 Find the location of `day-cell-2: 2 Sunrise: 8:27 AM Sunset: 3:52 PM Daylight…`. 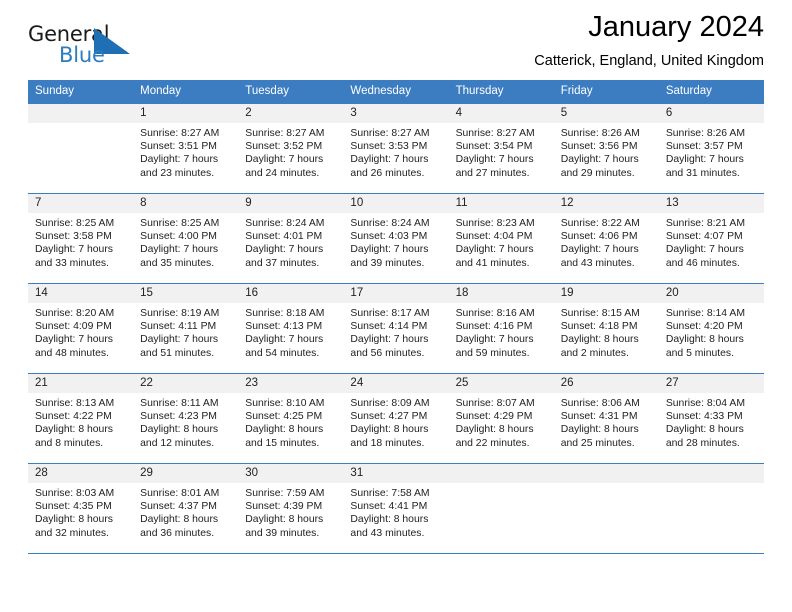

day-cell-2: 2 Sunrise: 8:27 AM Sunset: 3:52 PM Daylight… is located at coordinates (291, 149).